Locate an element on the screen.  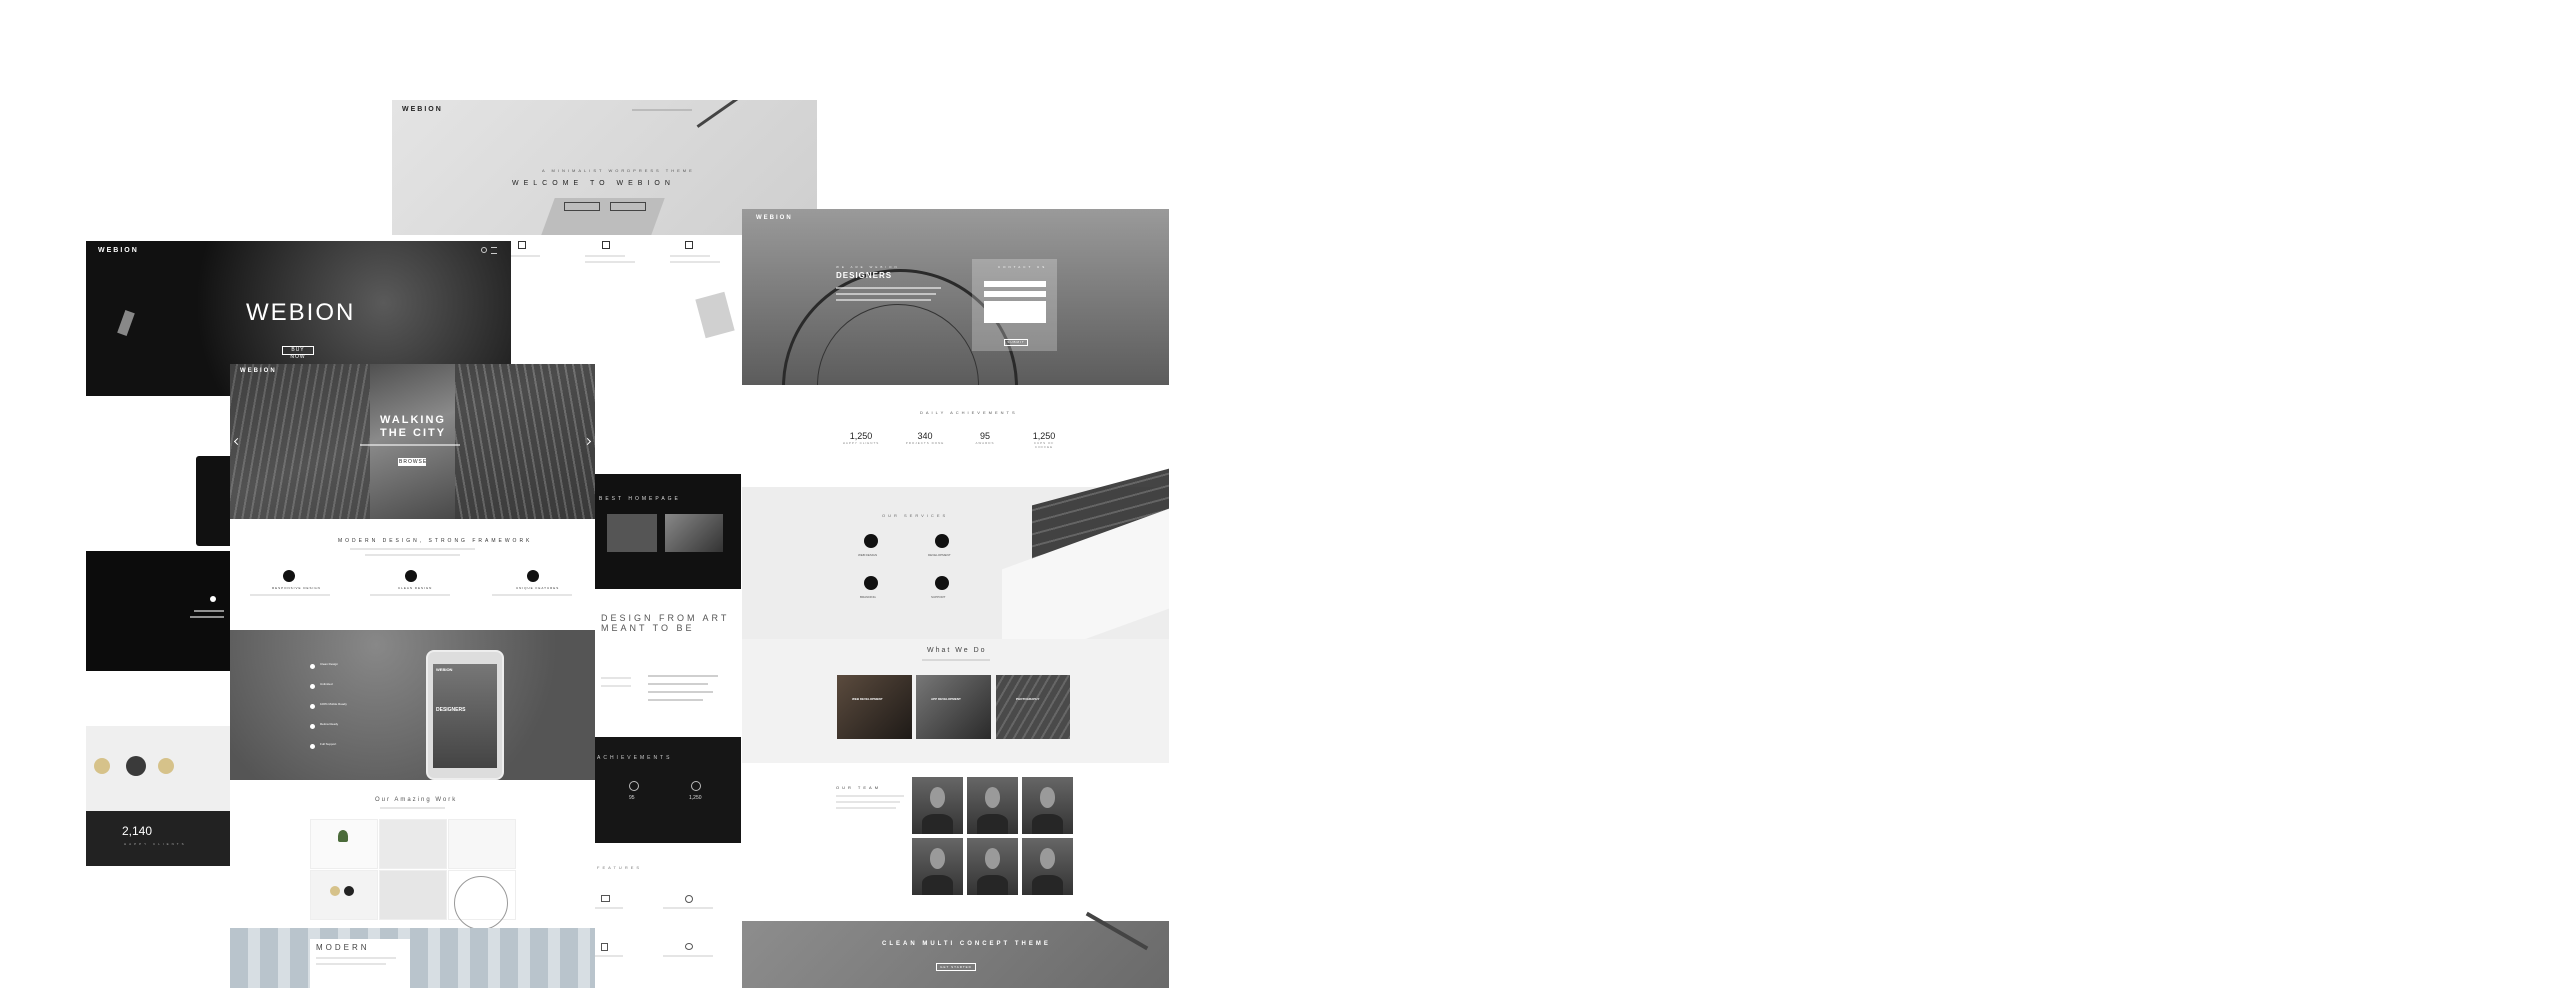
stat-4: 1,250 CUPS OF COFFEE is located at coordinates (1044, 440).